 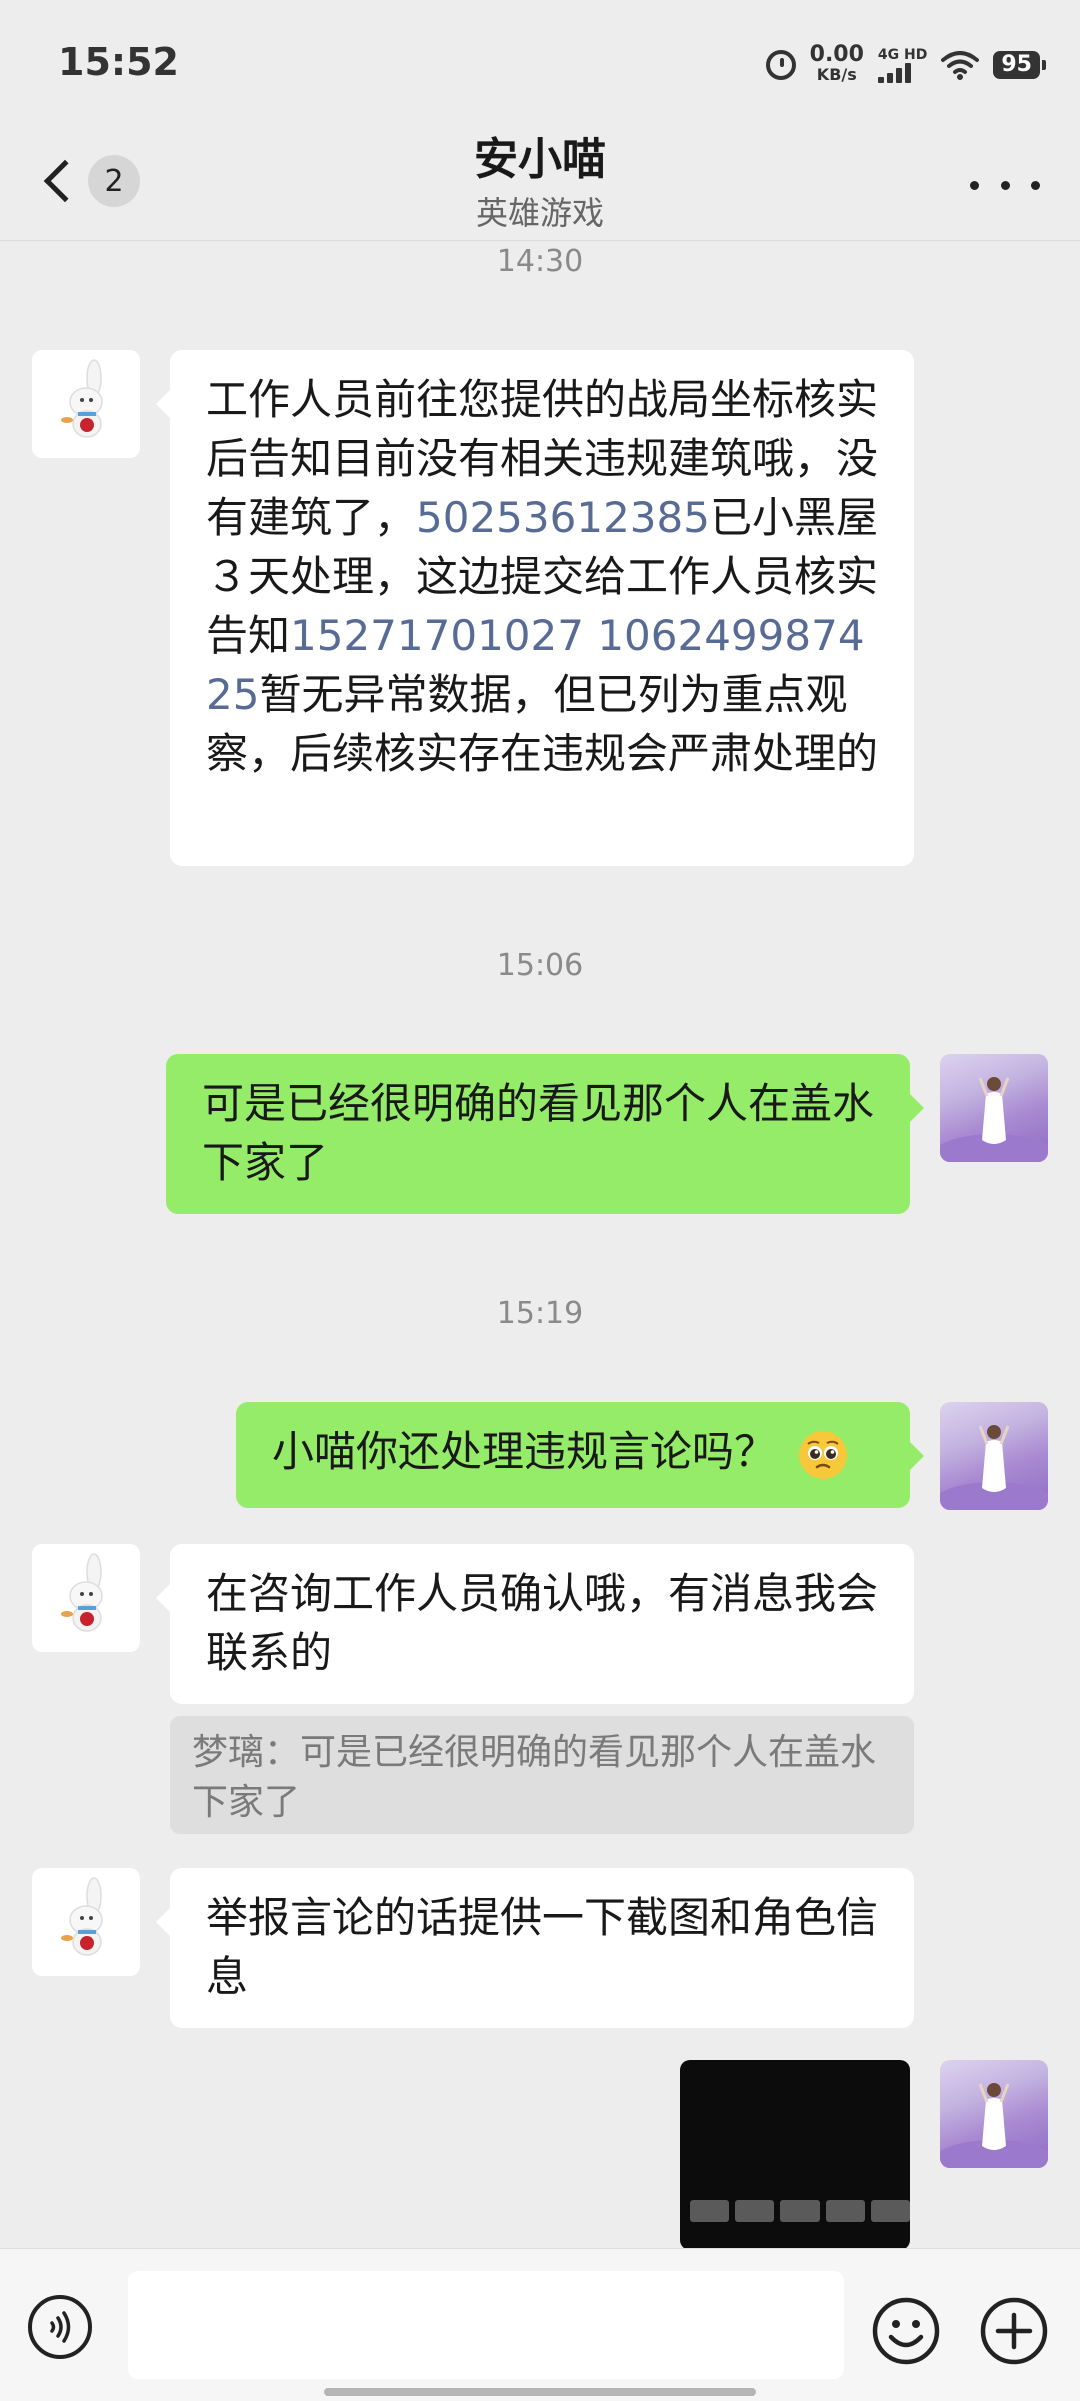 What do you see at coordinates (780, 65) in the screenshot?
I see `alarm-icon` at bounding box center [780, 65].